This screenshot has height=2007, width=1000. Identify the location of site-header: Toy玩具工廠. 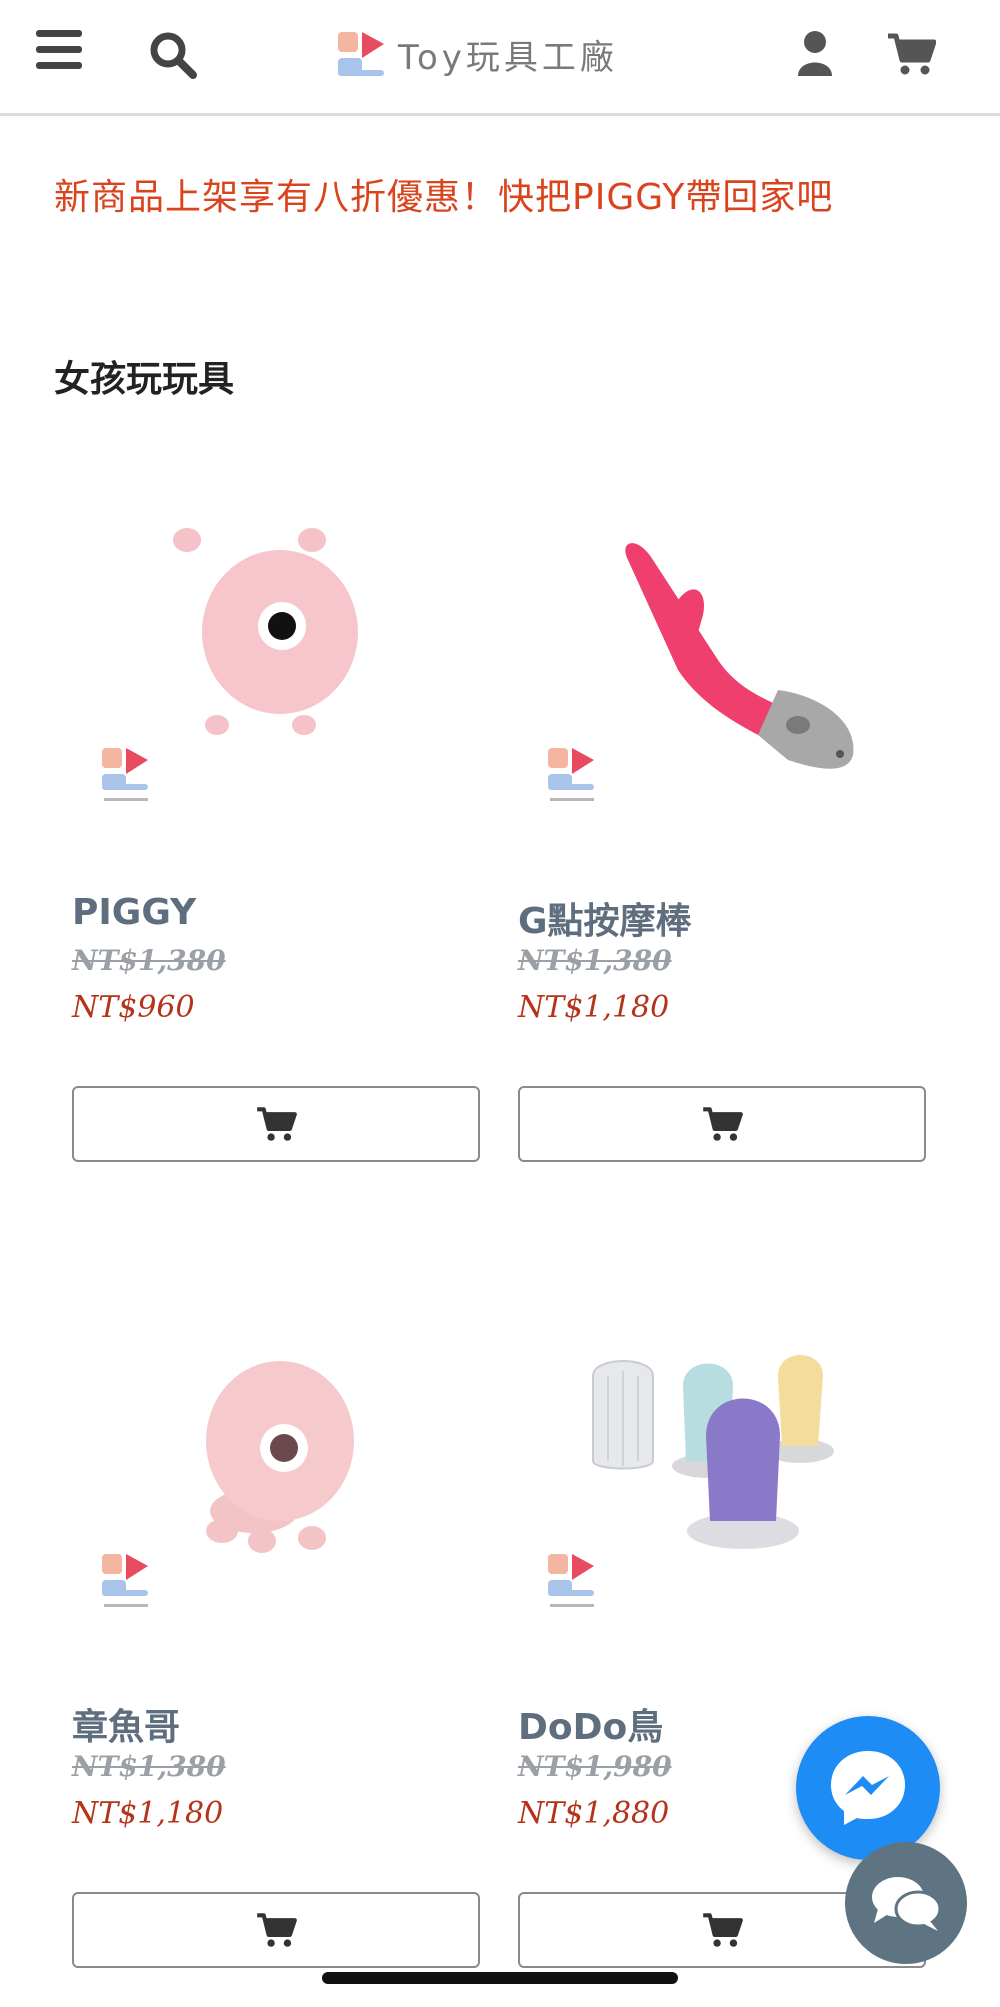
(500, 58).